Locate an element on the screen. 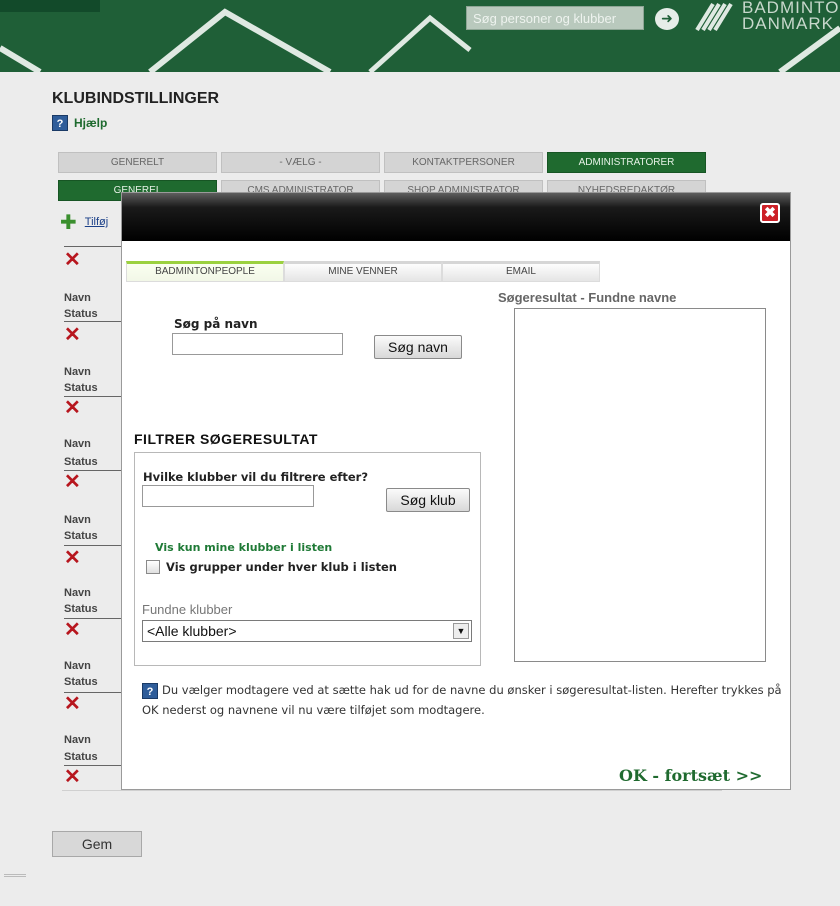 This screenshot has width=840, height=906. add-admin-link: Tilføj is located at coordinates (96, 222).